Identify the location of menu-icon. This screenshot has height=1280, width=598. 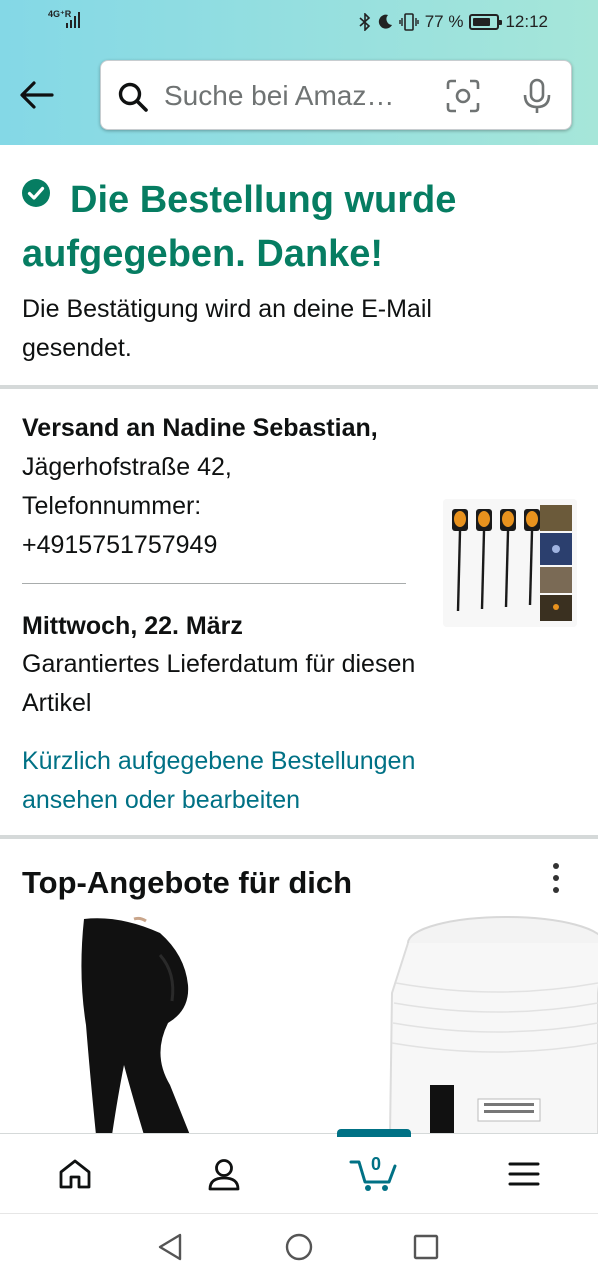
(523, 1174).